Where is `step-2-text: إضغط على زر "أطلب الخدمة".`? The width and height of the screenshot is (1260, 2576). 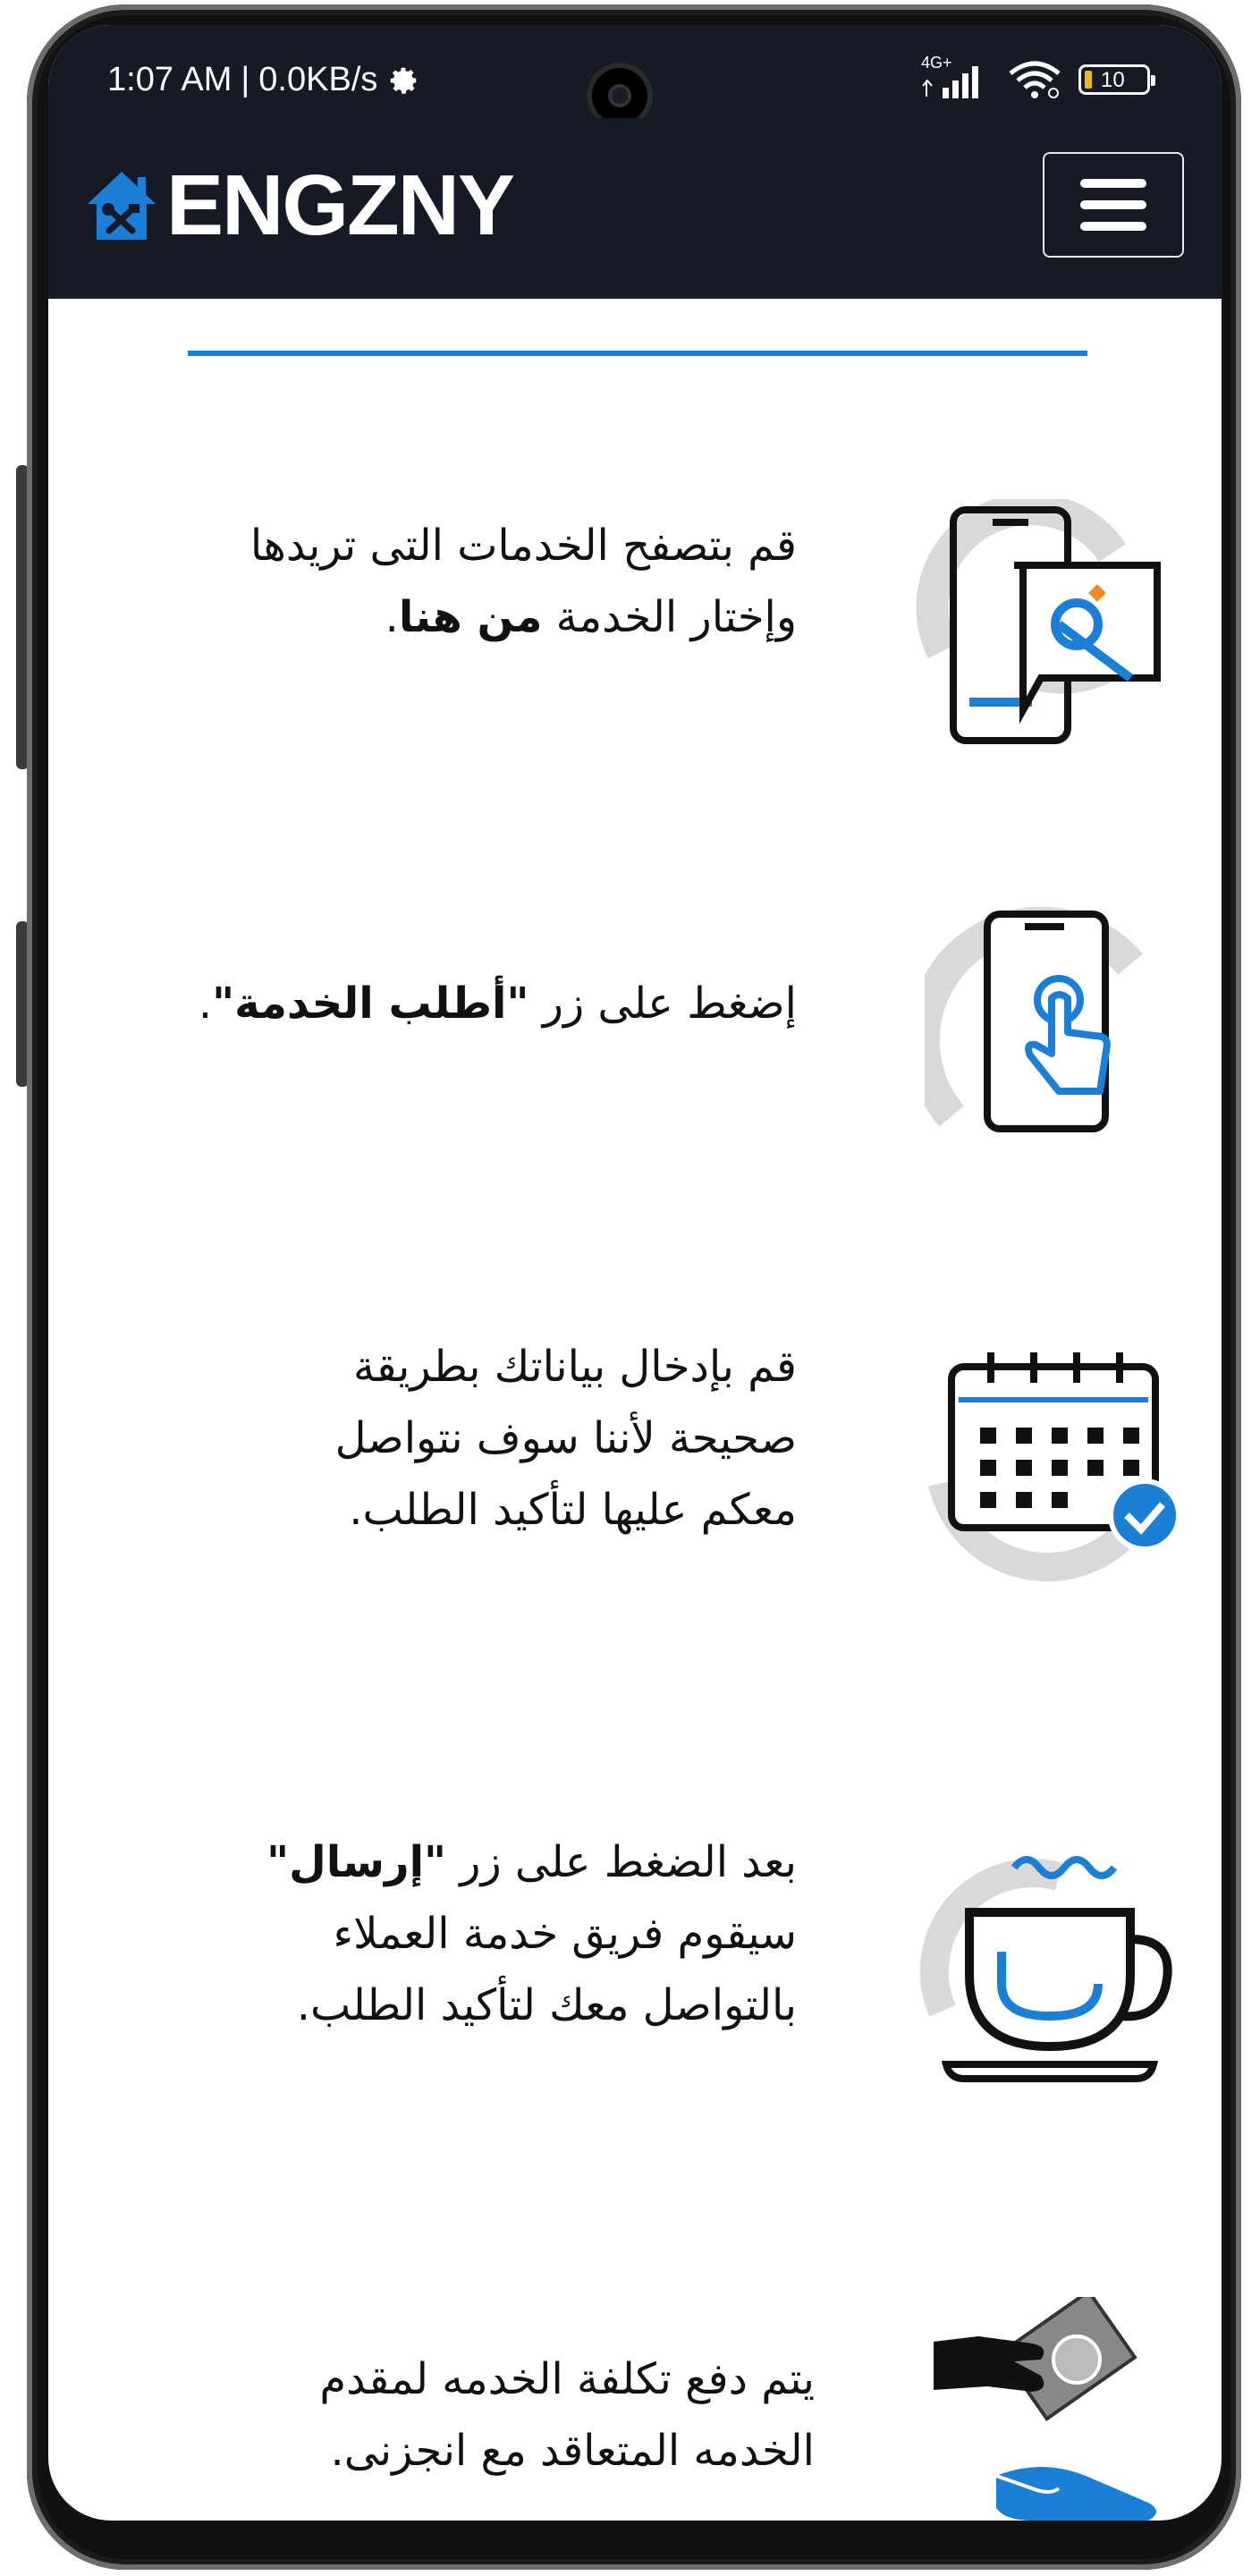 step-2-text: إضغط على زر "أطلب الخدمة". is located at coordinates (498, 1003).